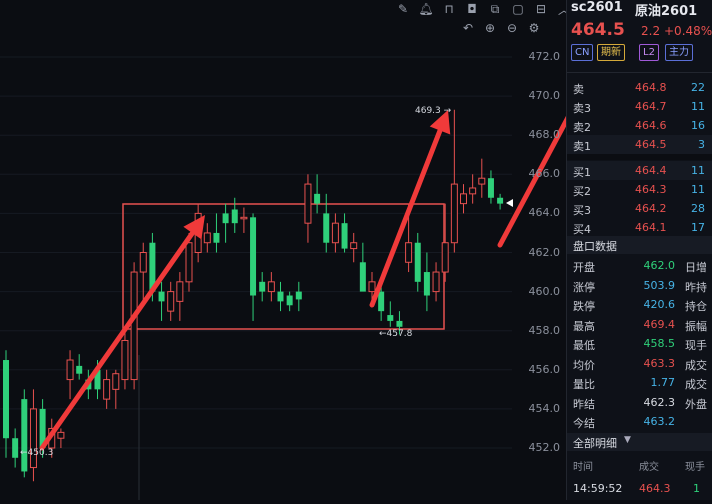 The height and width of the screenshot is (504, 712). I want to click on y-tick-label: 460.0, so click(544, 291).